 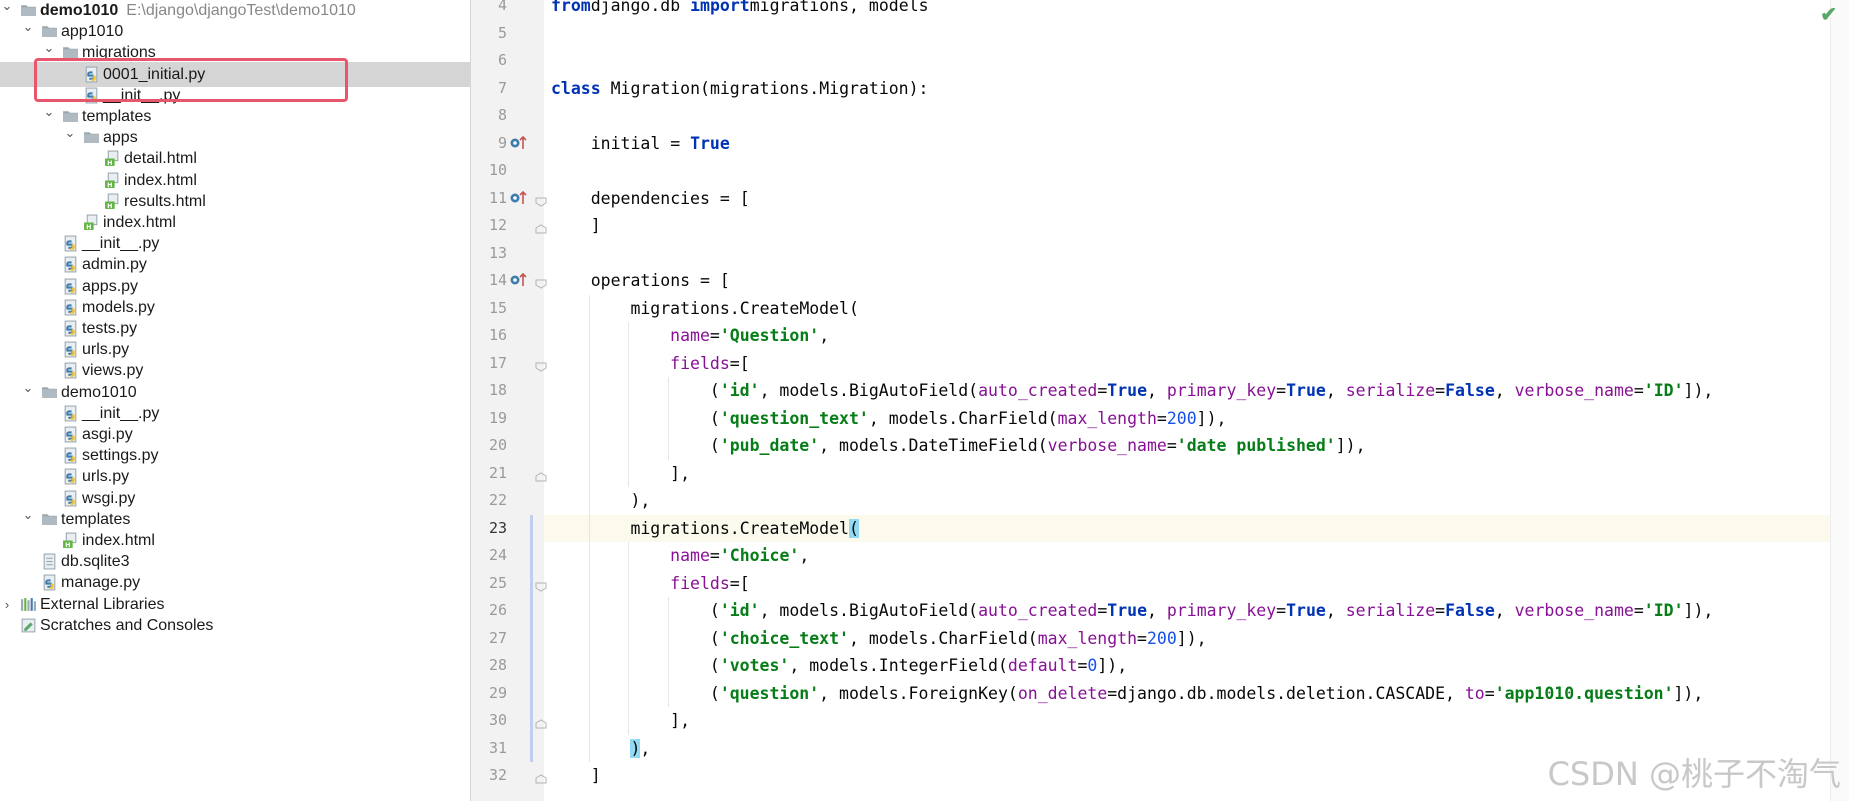 What do you see at coordinates (1196, 89) in the screenshot?
I see `code-line: class Migration(migrations.Migration):` at bounding box center [1196, 89].